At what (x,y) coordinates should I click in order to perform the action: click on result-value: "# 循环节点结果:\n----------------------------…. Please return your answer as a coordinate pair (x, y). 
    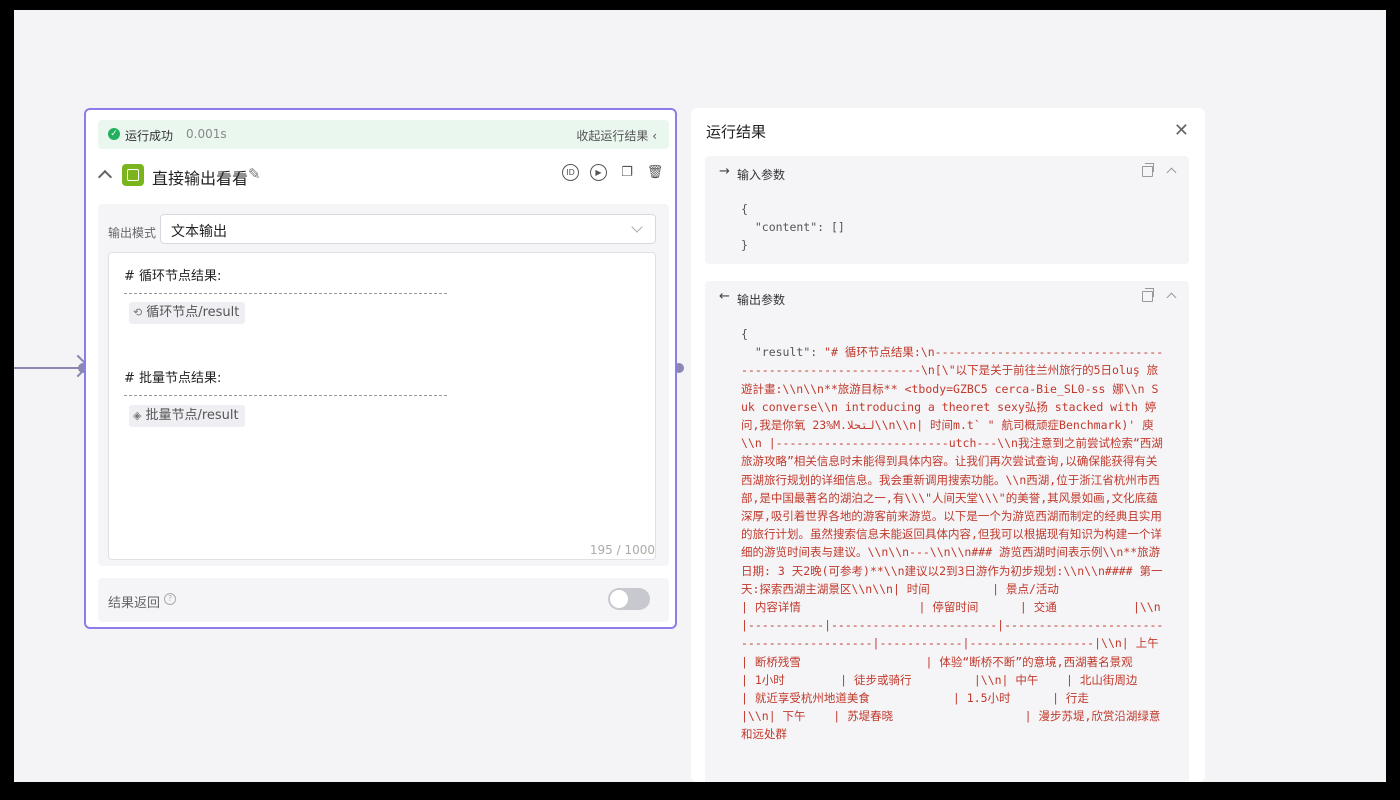
    Looking at the image, I should click on (952, 543).